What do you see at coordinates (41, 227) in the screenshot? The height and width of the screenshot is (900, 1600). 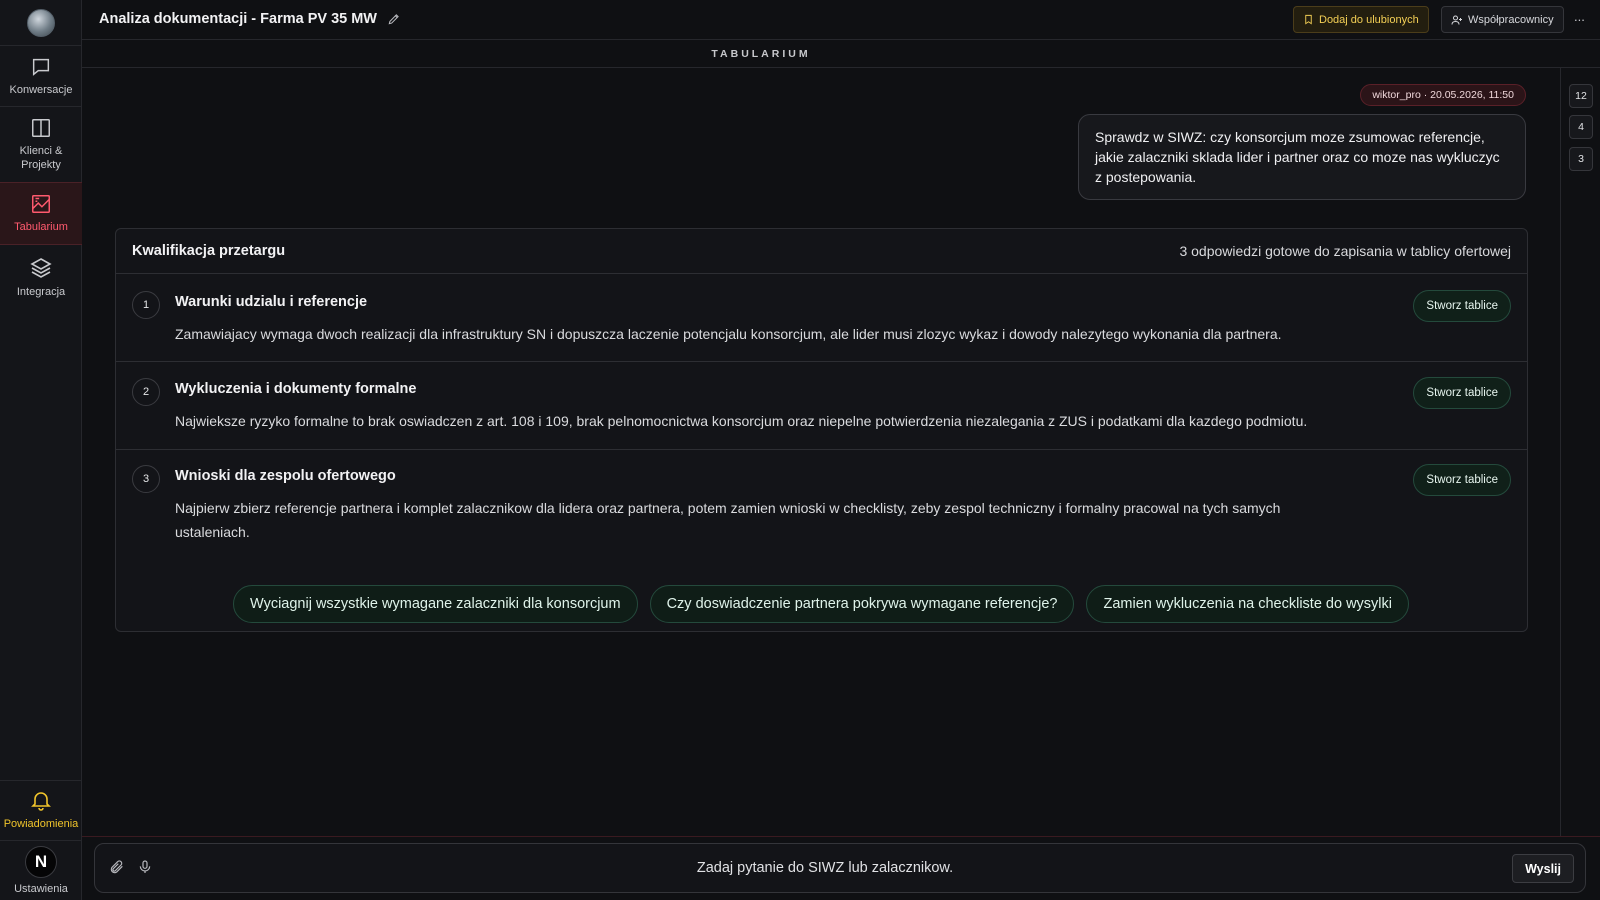 I see `sidebar-item-label: Tabularium` at bounding box center [41, 227].